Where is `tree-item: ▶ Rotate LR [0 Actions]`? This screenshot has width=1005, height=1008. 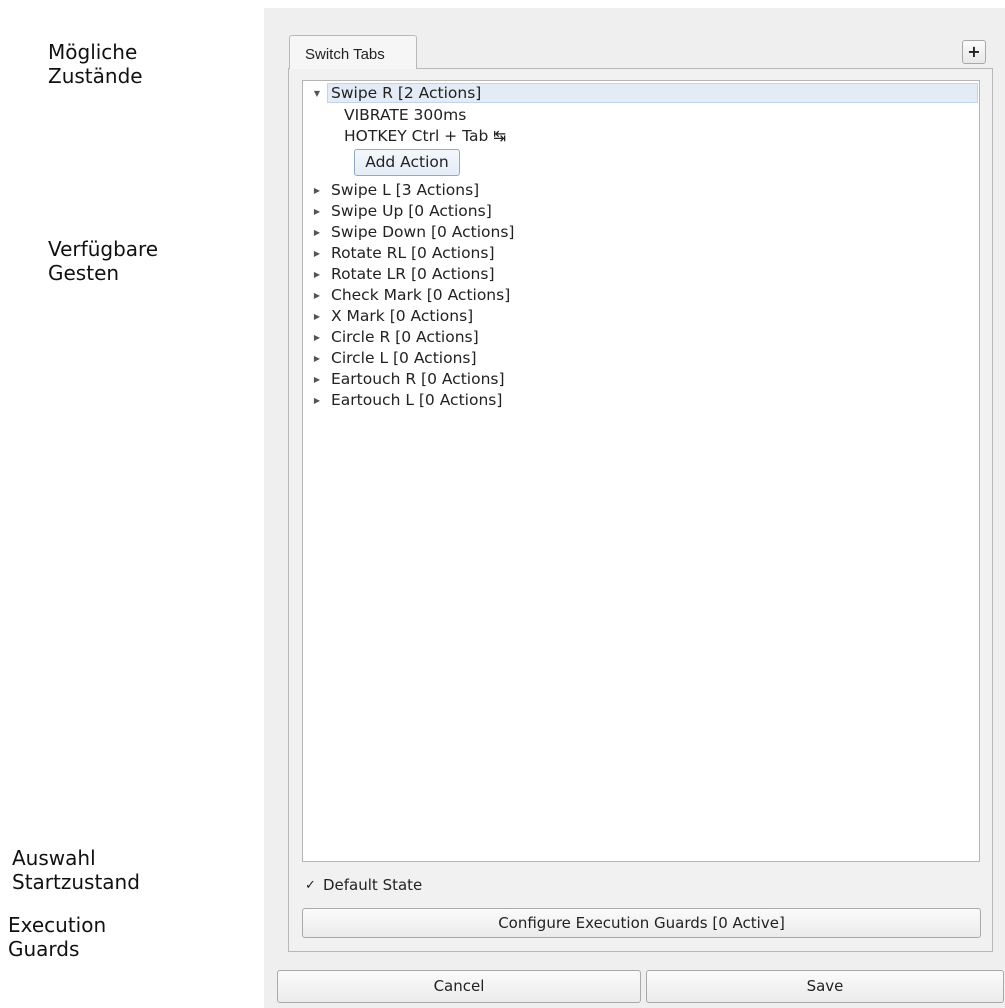
tree-item: ▶ Rotate LR [0 Actions] is located at coordinates (399, 274).